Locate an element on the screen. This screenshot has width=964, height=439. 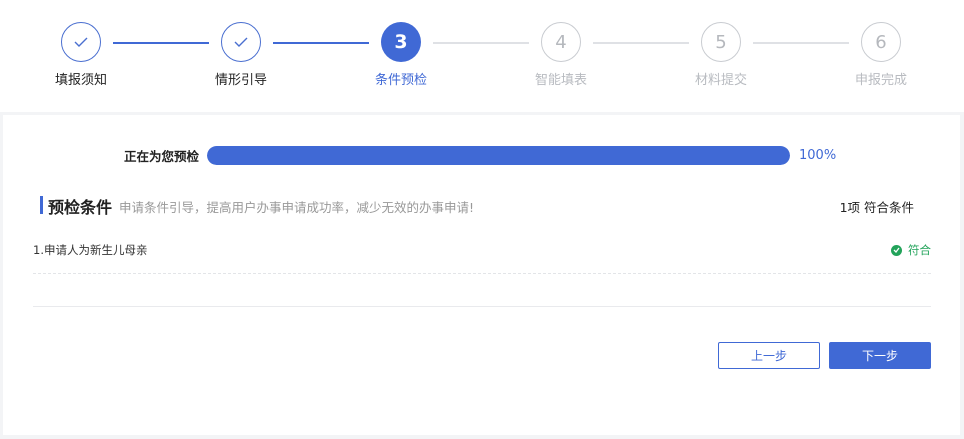
next-step-button: 下一步 is located at coordinates (880, 355).